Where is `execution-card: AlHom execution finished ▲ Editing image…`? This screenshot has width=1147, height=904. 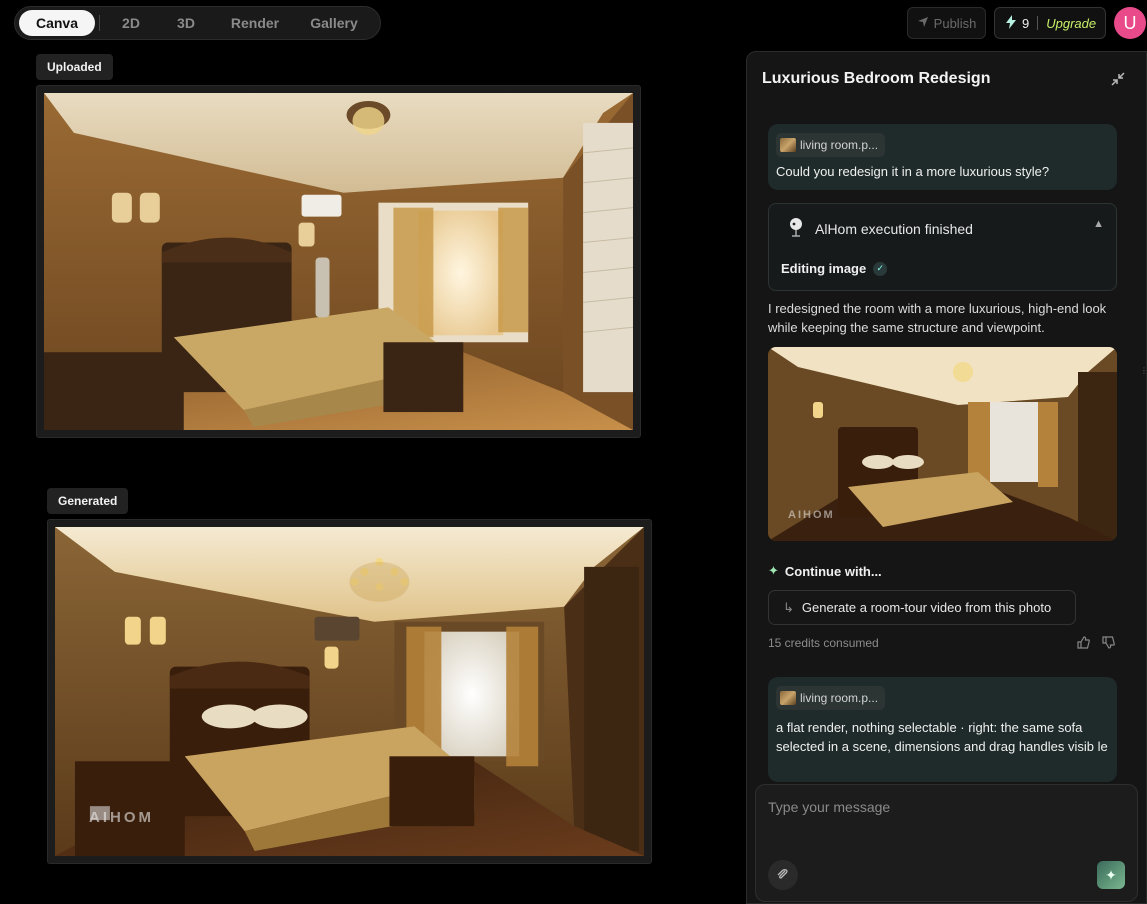
execution-card: AlHom execution finished ▲ Editing image… is located at coordinates (942, 247).